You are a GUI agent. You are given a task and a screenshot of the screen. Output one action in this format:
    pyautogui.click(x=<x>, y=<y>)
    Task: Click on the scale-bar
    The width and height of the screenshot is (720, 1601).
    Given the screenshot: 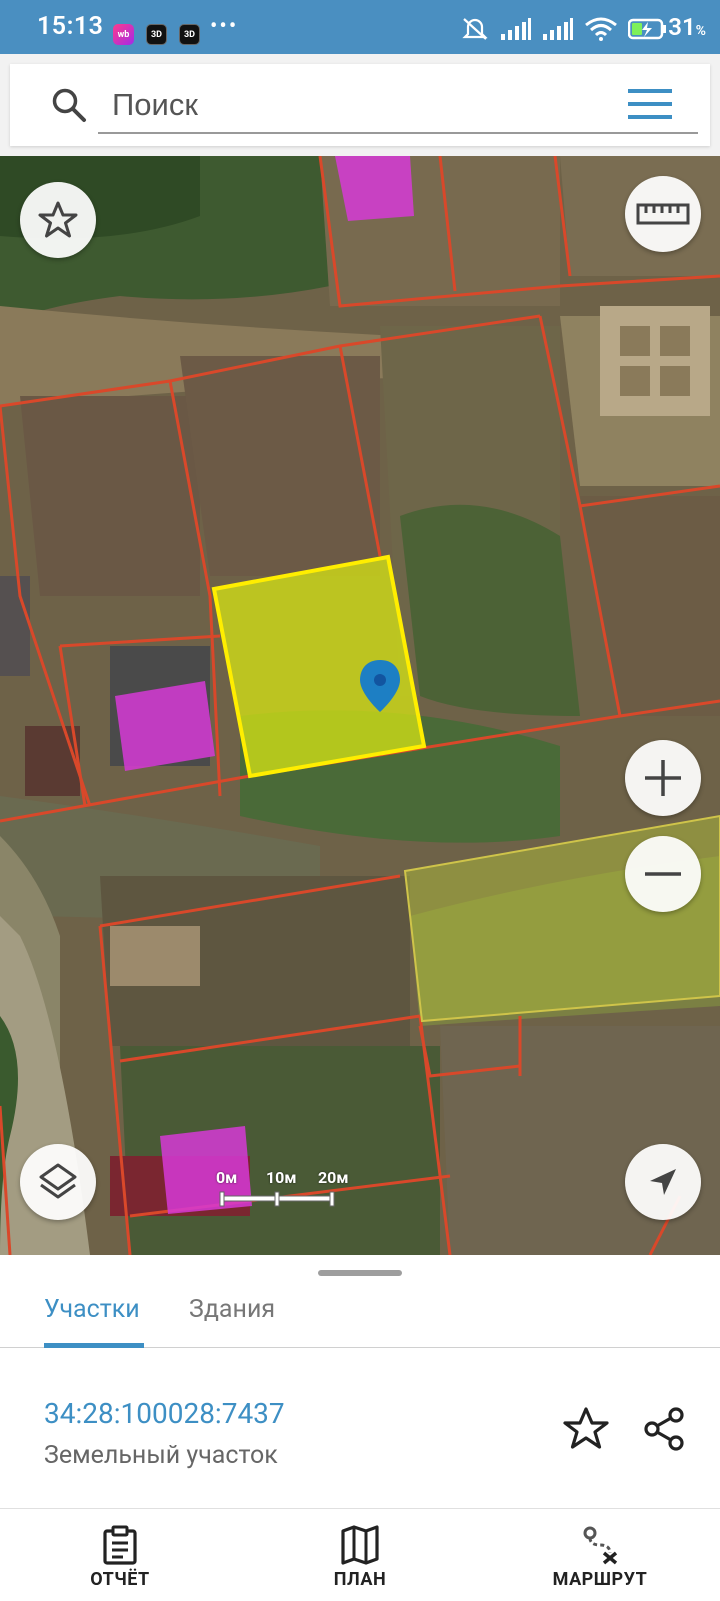 What is the action you would take?
    pyautogui.click(x=277, y=1199)
    